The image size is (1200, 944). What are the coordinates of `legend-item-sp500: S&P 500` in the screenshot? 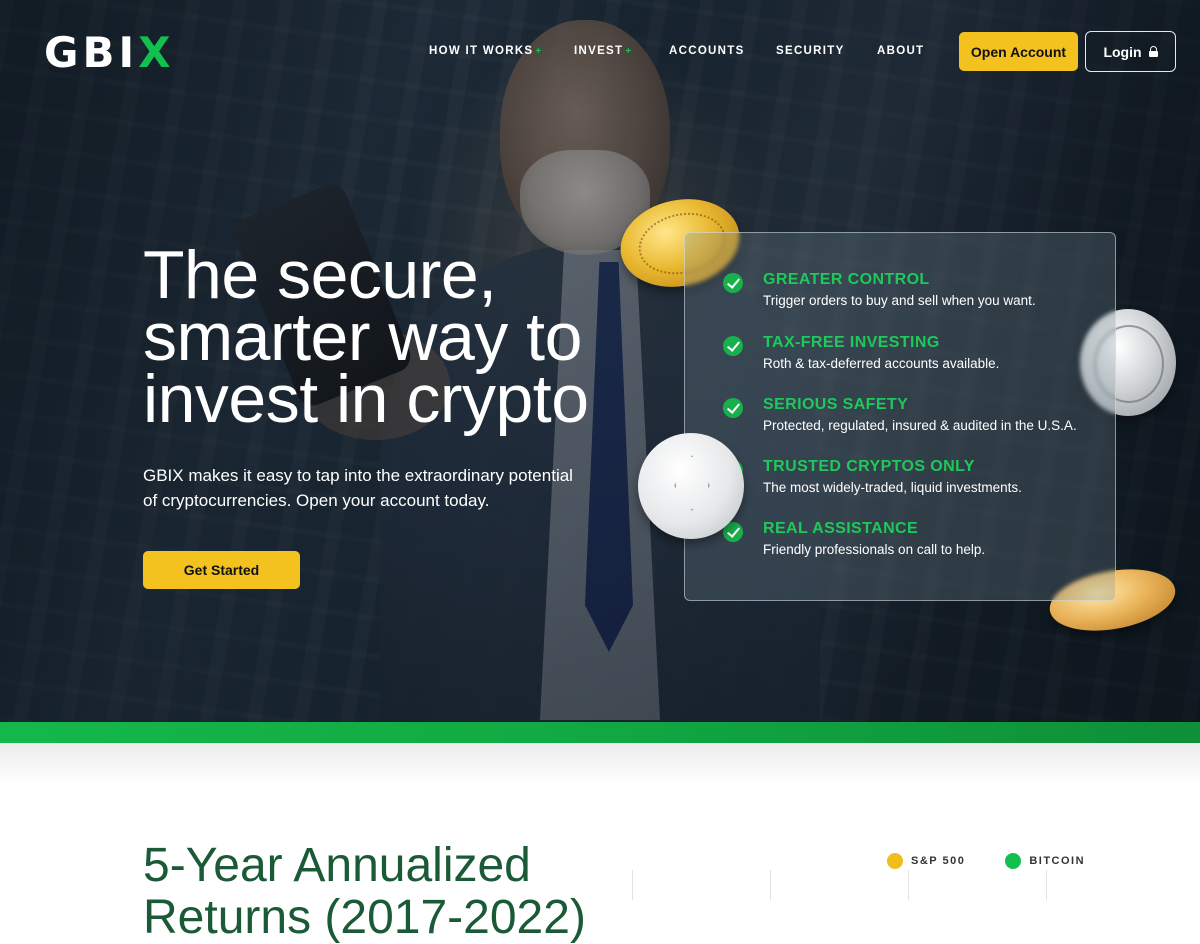 It's located at (926, 861).